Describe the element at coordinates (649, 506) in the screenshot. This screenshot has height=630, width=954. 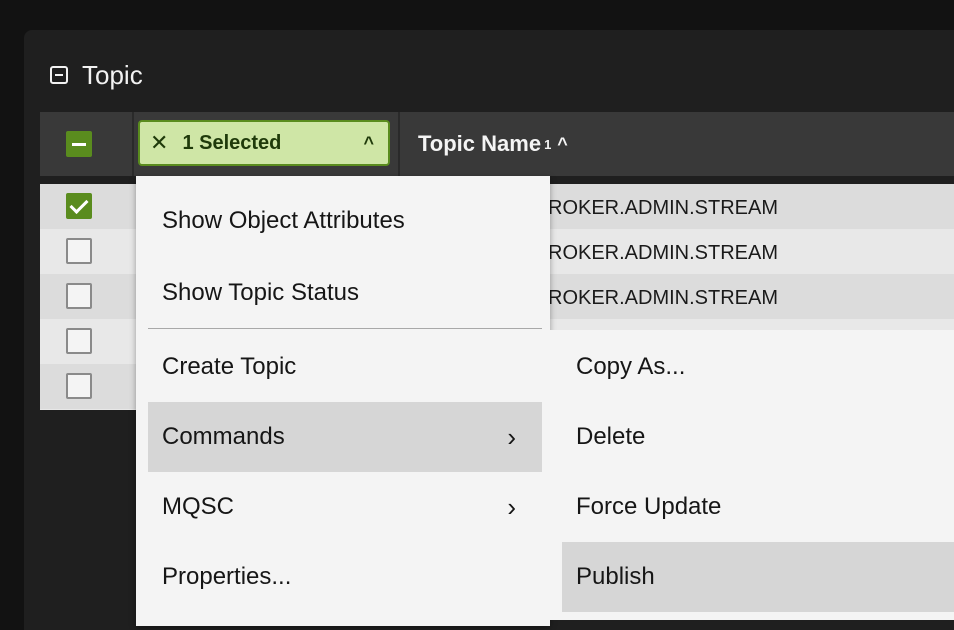
I see `submenu-item-label: Force Update` at that location.